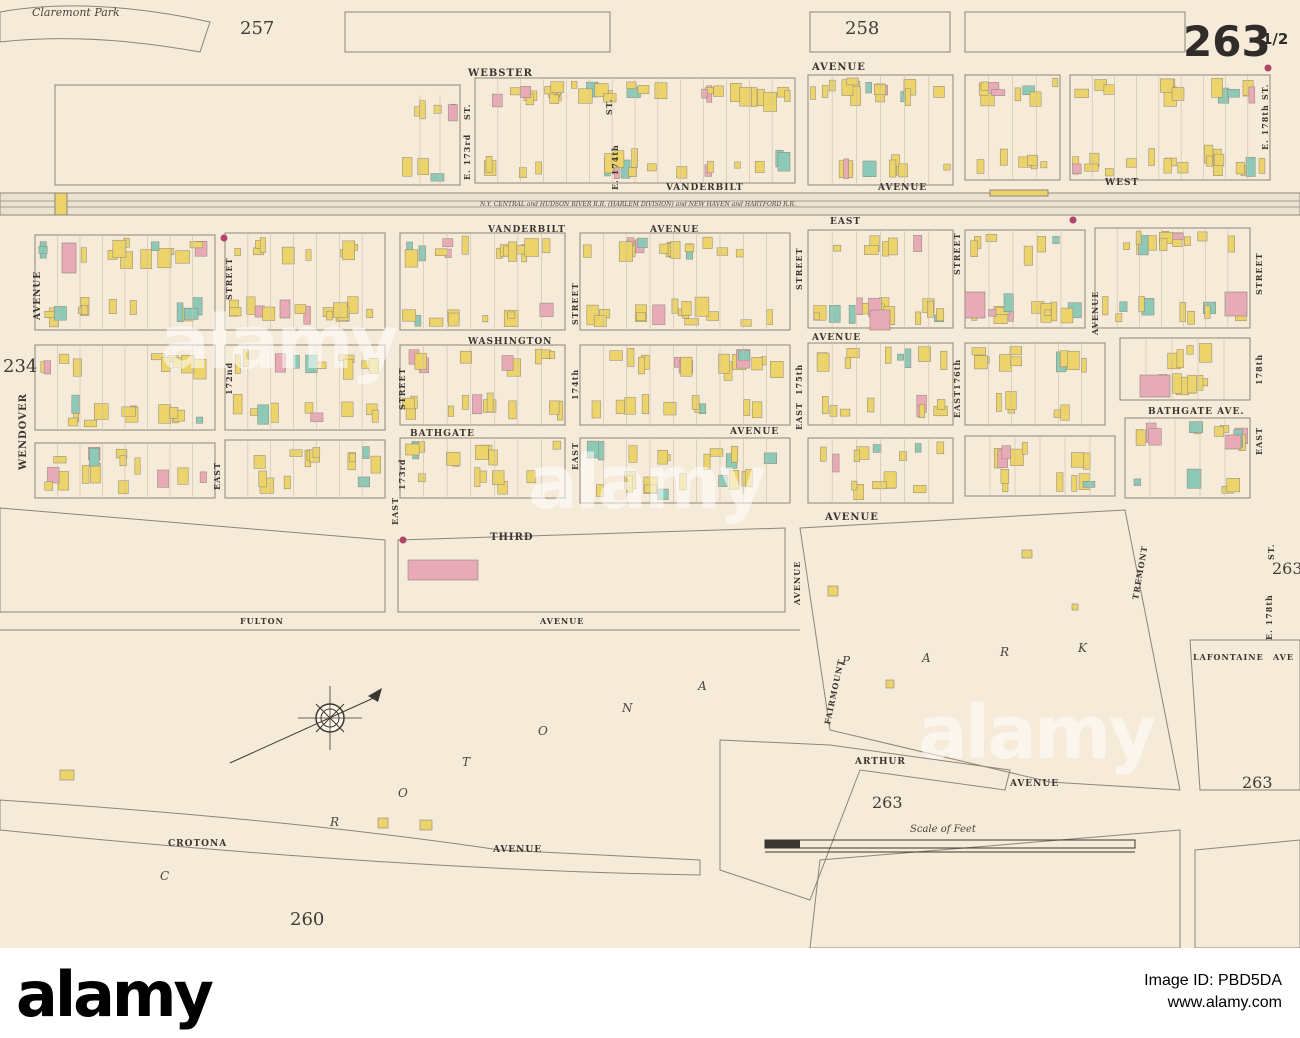 This screenshot has width=1300, height=1038. I want to click on street-fulton: FULTON, so click(262, 621).